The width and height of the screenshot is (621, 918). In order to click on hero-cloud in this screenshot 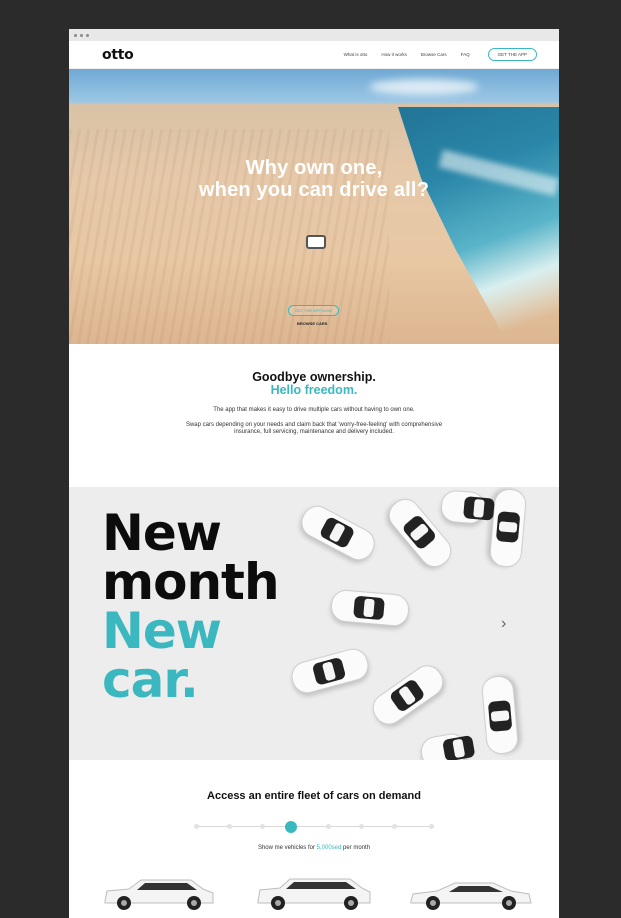, I will do `click(424, 87)`.